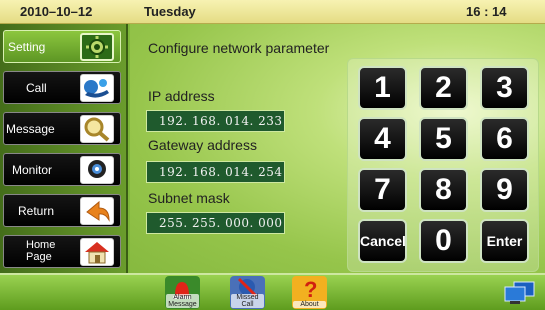 This screenshot has width=545, height=310. What do you see at coordinates (97, 170) in the screenshot?
I see `monitor-icon` at bounding box center [97, 170].